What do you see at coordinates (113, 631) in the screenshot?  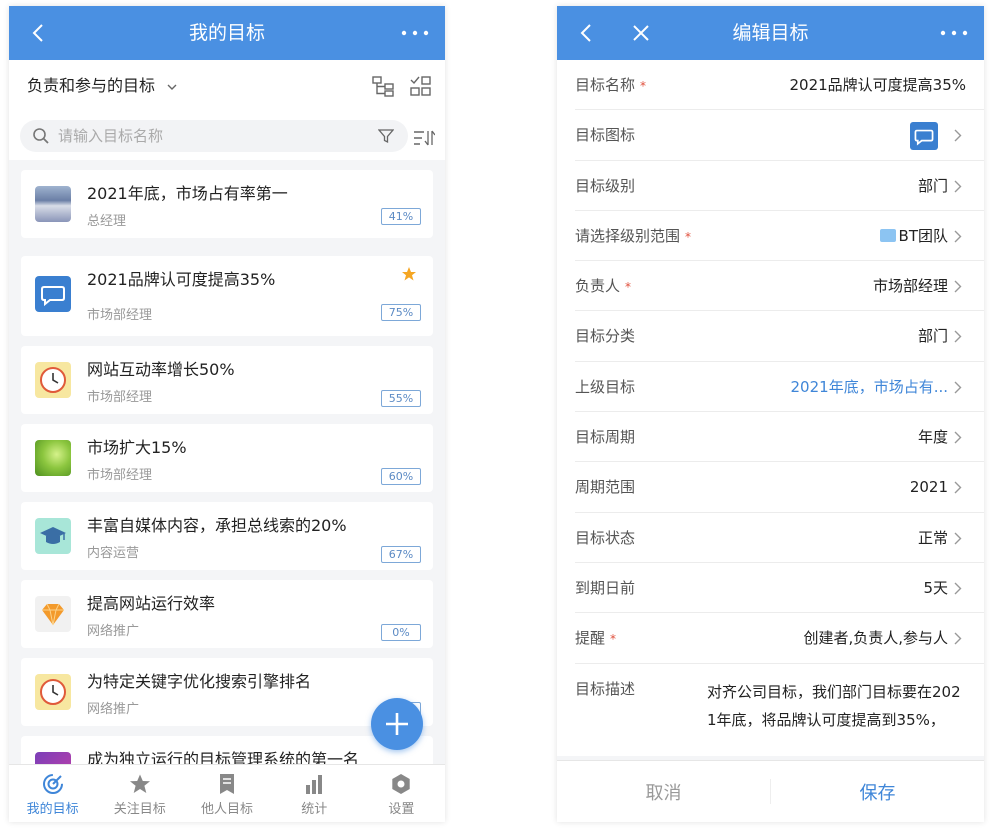 I see `goal-owner: 网络推广` at bounding box center [113, 631].